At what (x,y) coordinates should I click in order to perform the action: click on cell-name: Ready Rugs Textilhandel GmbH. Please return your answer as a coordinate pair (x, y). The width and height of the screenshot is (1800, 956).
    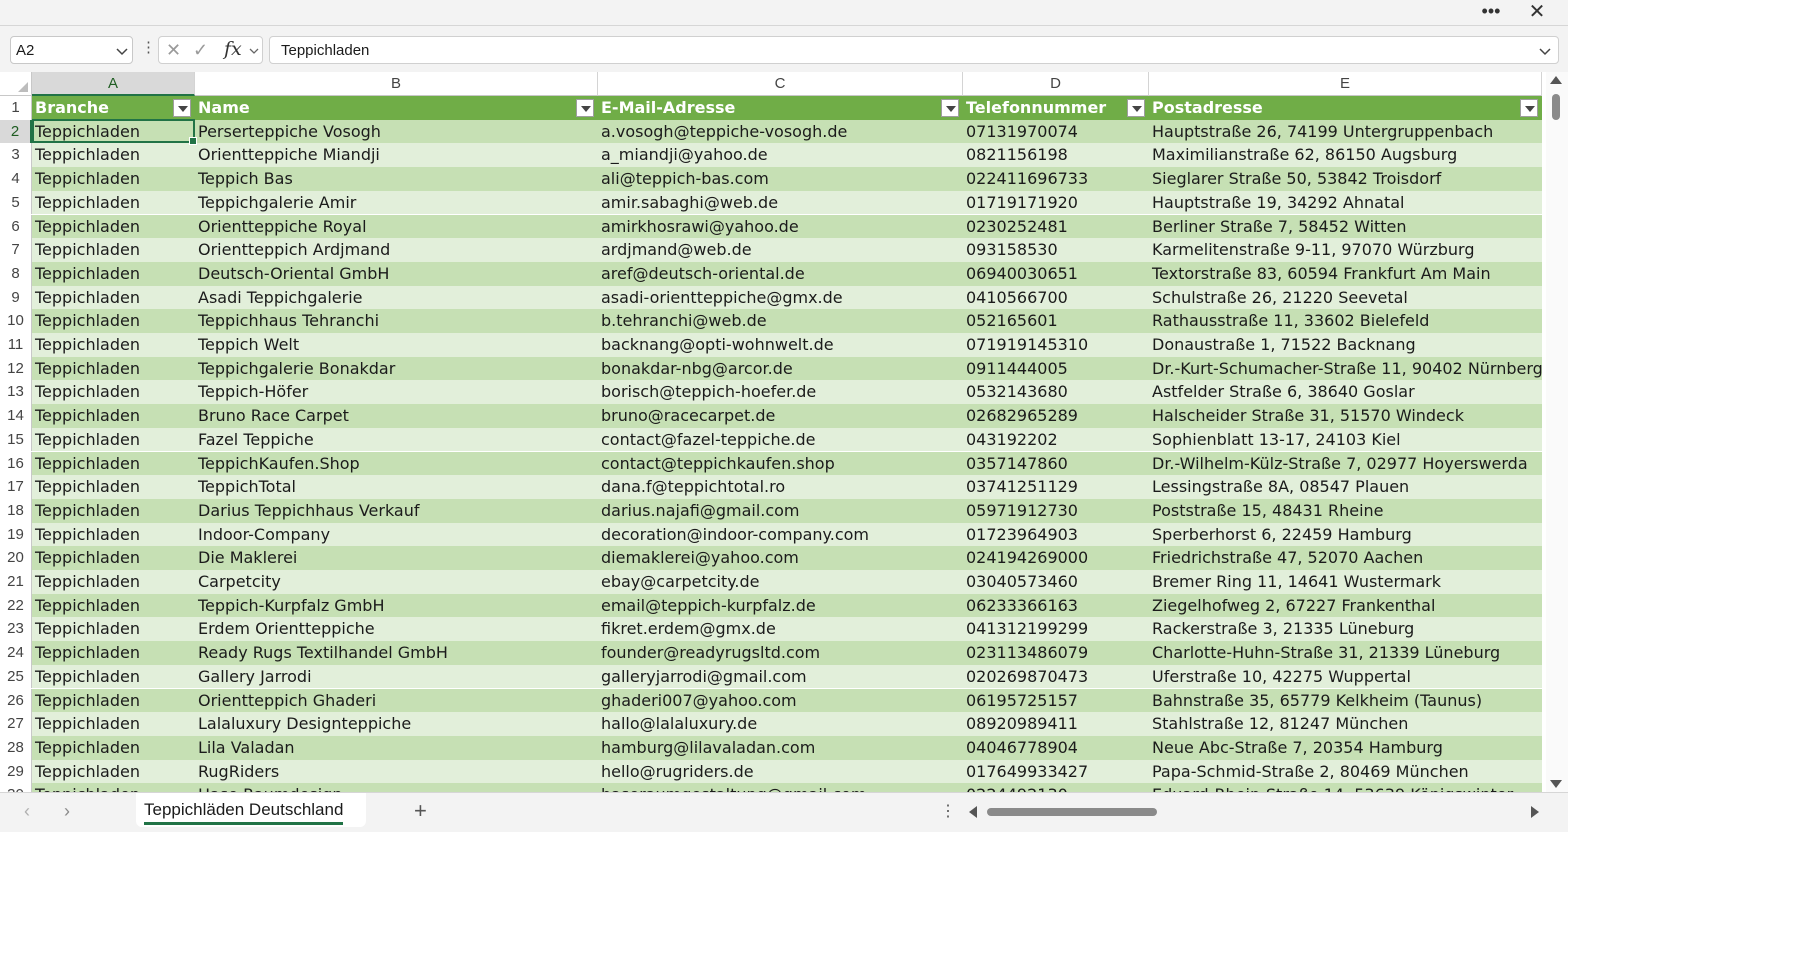
    Looking at the image, I should click on (396, 653).